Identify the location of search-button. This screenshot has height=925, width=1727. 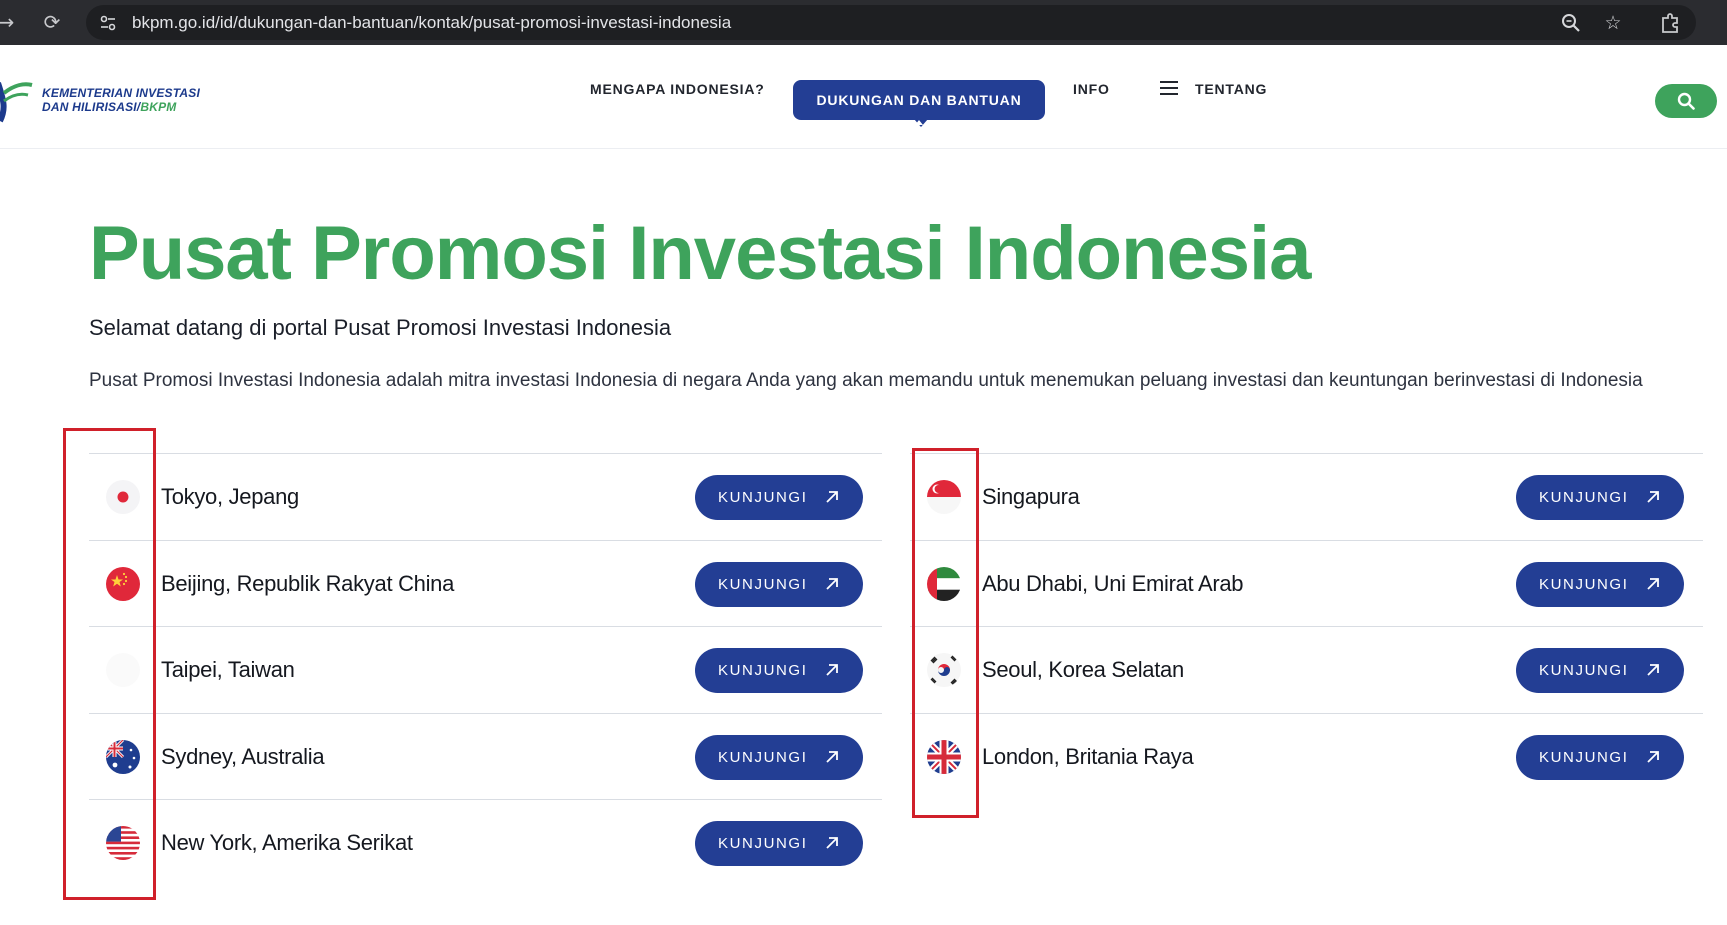
(1686, 101).